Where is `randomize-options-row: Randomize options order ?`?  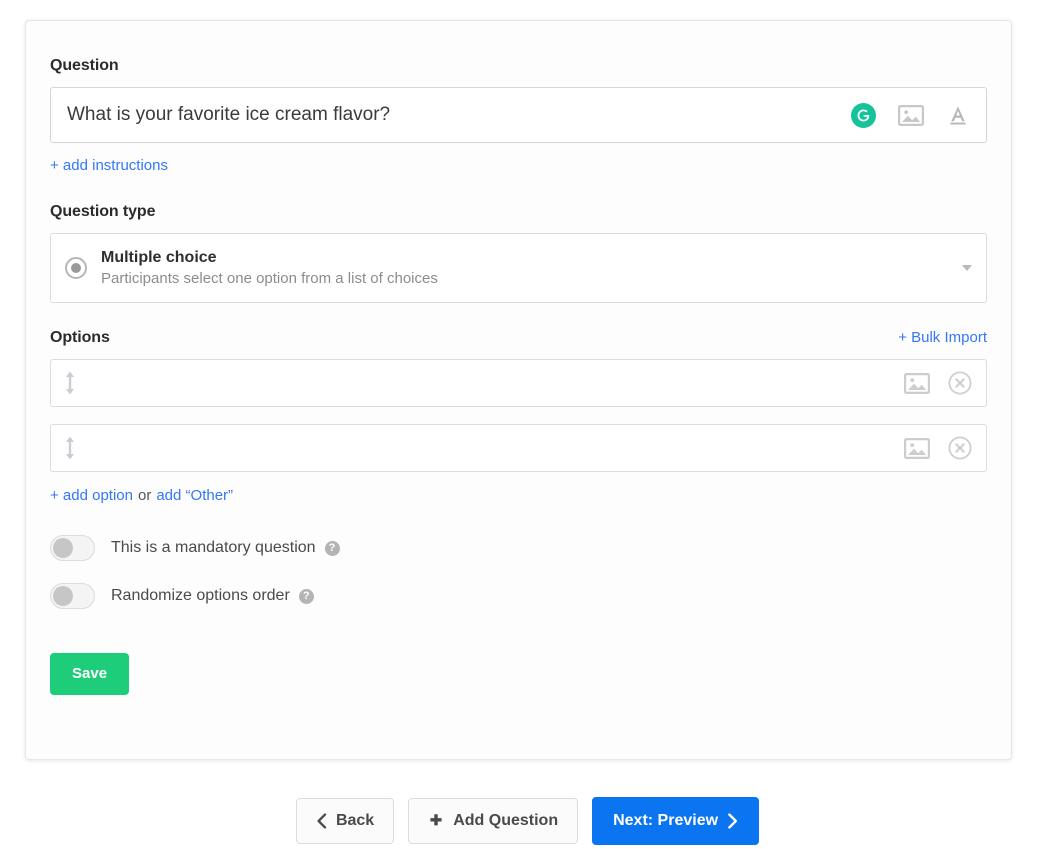
randomize-options-row: Randomize options order ? is located at coordinates (518, 596).